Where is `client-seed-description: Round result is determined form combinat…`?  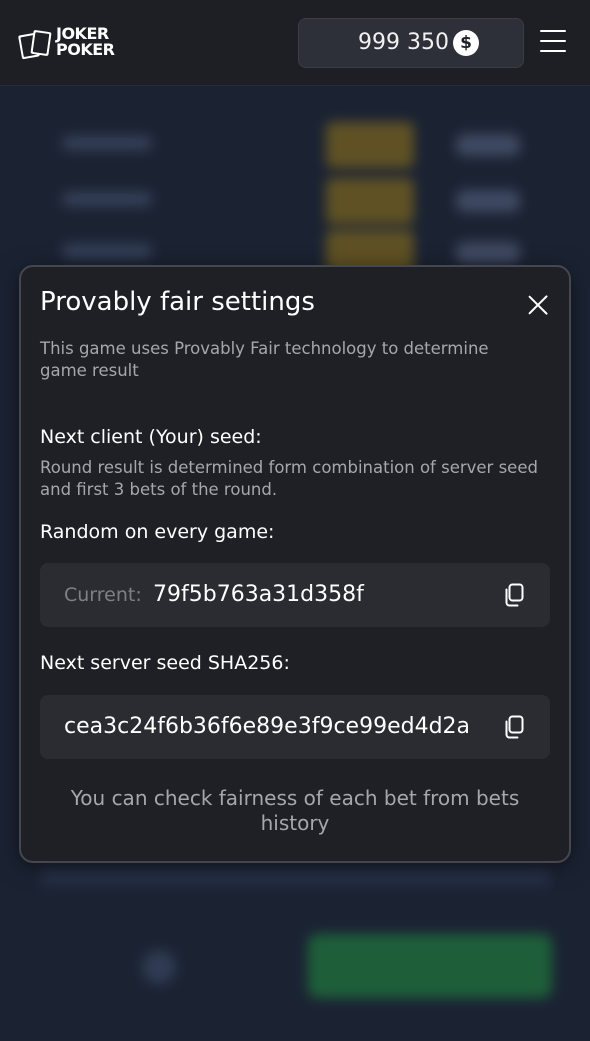
client-seed-description: Round result is determined form combinat… is located at coordinates (289, 478).